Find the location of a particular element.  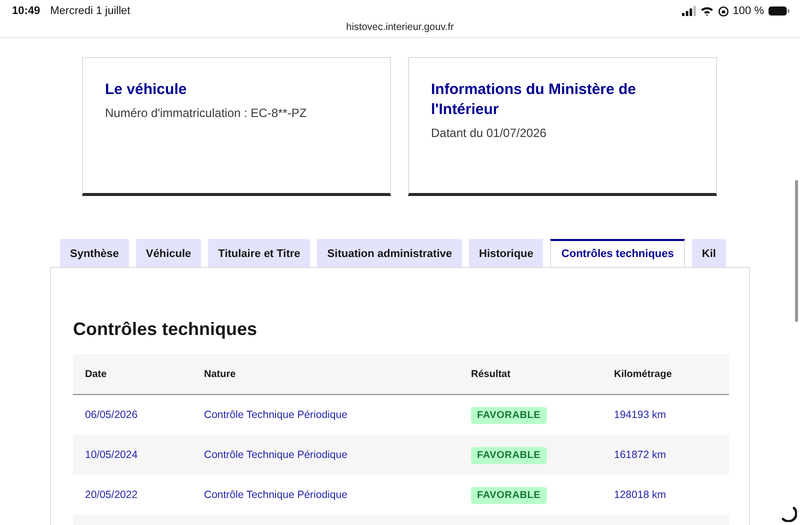

date-link: 20/05/2022 is located at coordinates (111, 495).